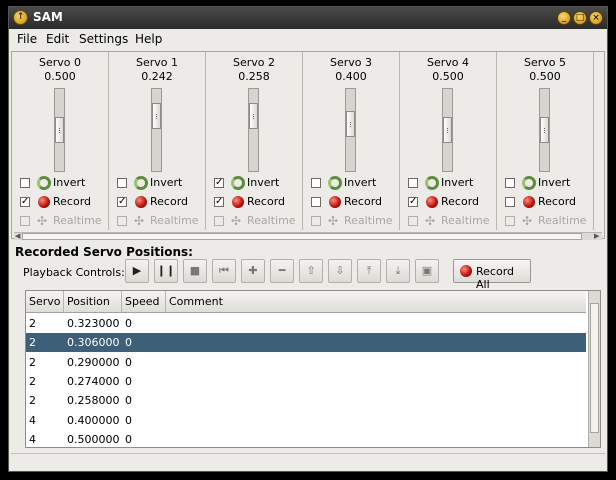 This screenshot has width=616, height=480. What do you see at coordinates (45, 301) in the screenshot?
I see `column-header-servo: Servo` at bounding box center [45, 301].